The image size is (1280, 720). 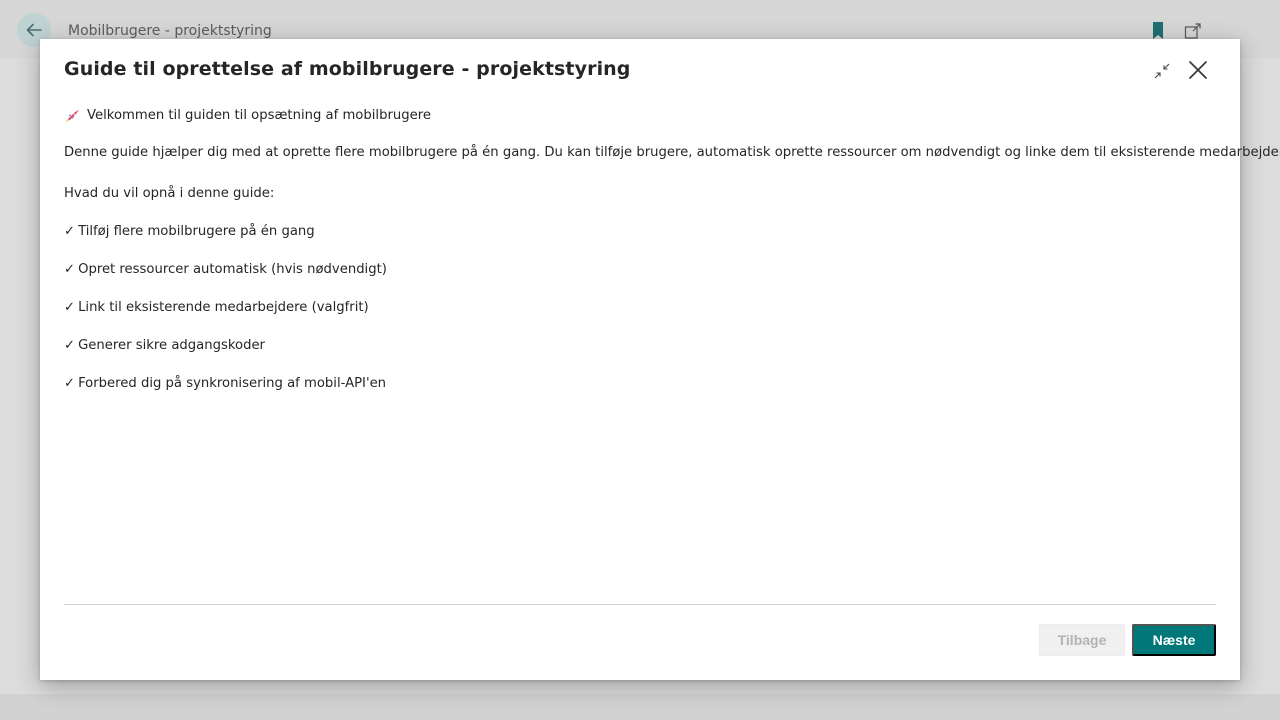 I want to click on goal-text: Tilføj flere mobilbrugere på én gang, so click(x=196, y=231).